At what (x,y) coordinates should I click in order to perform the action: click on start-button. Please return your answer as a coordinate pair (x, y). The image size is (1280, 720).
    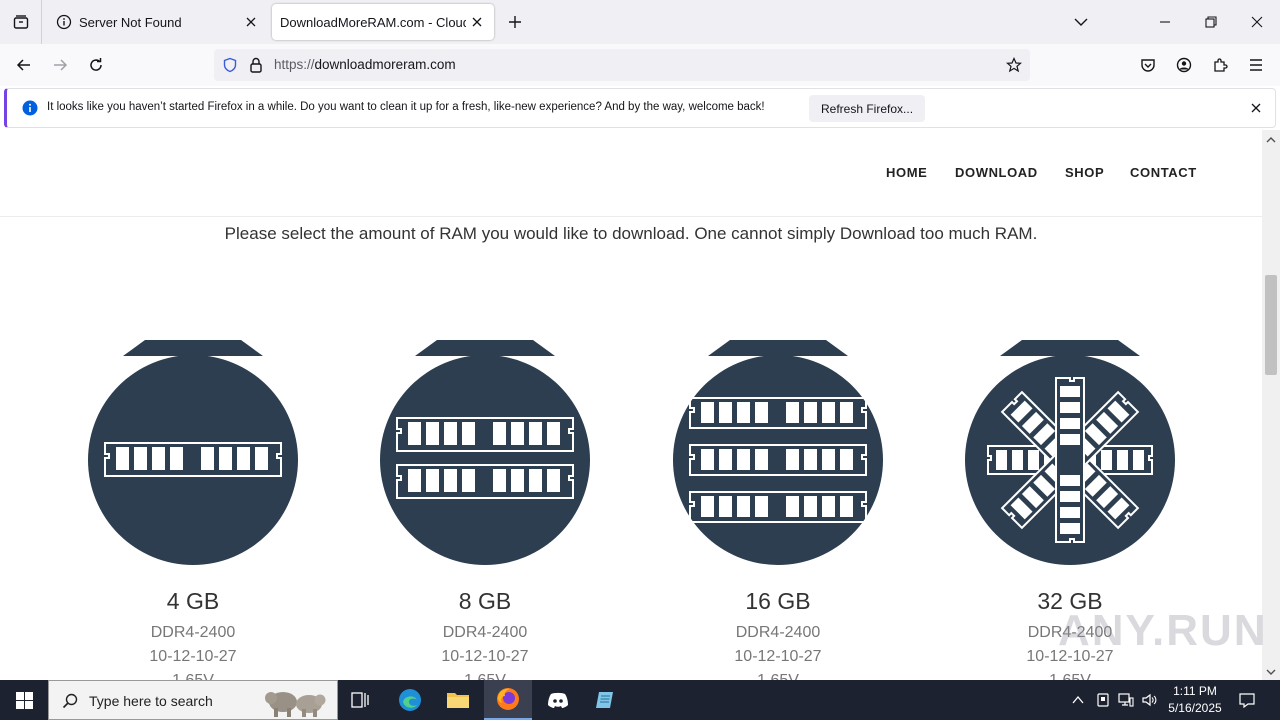
    Looking at the image, I should click on (24, 700).